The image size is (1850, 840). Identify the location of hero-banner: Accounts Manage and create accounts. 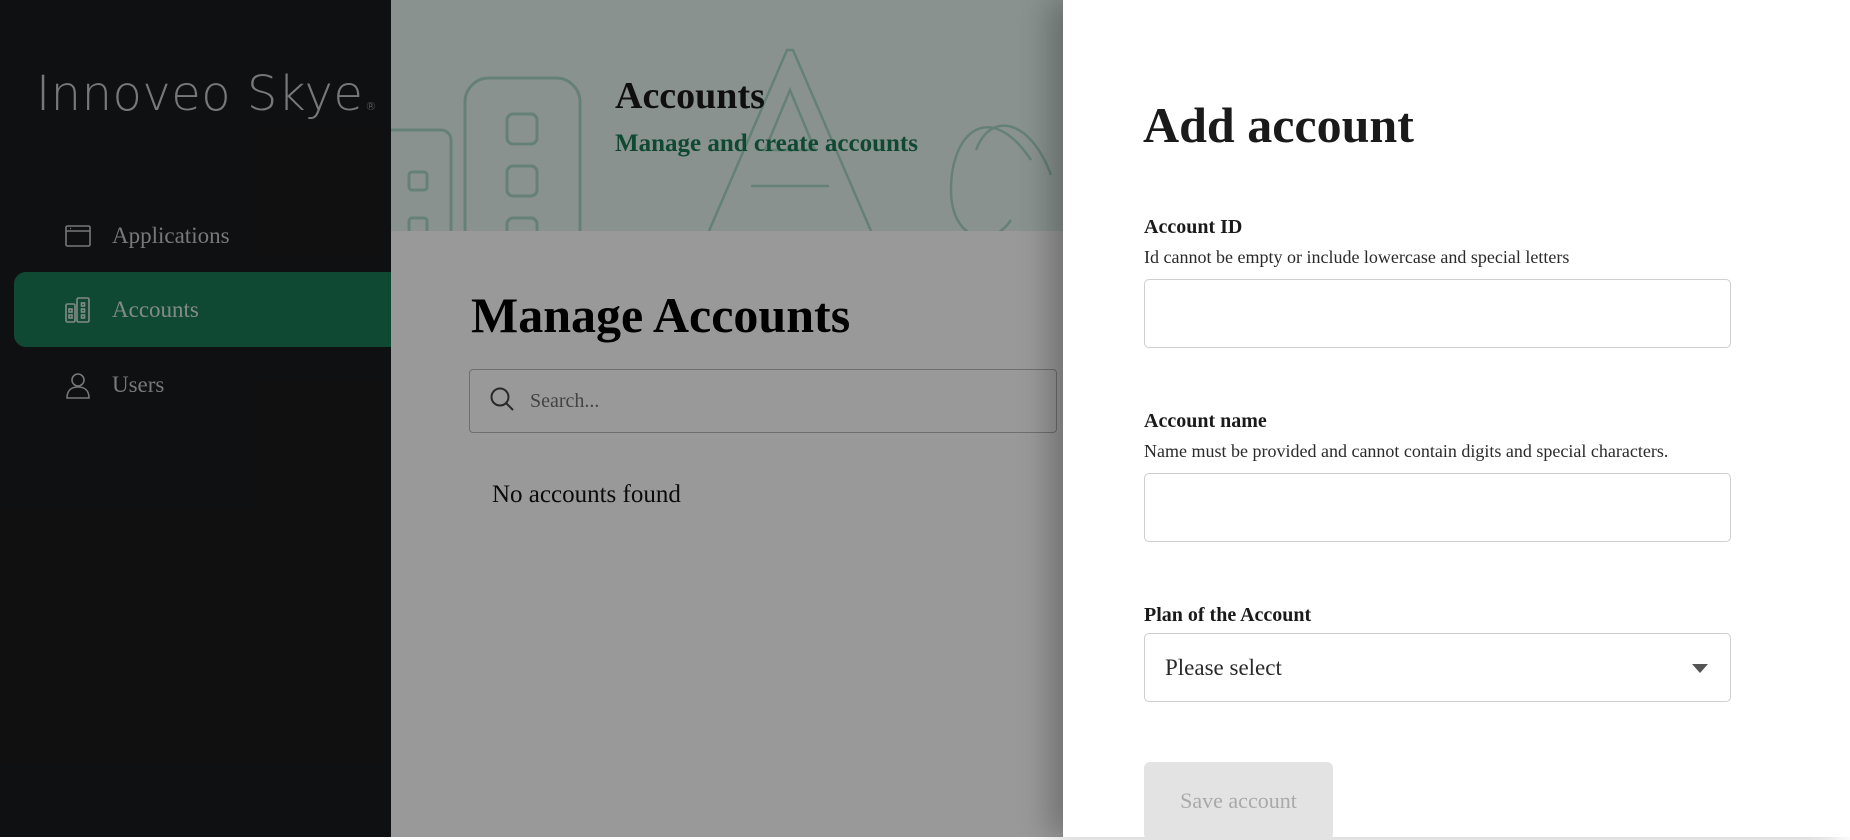
(727, 115).